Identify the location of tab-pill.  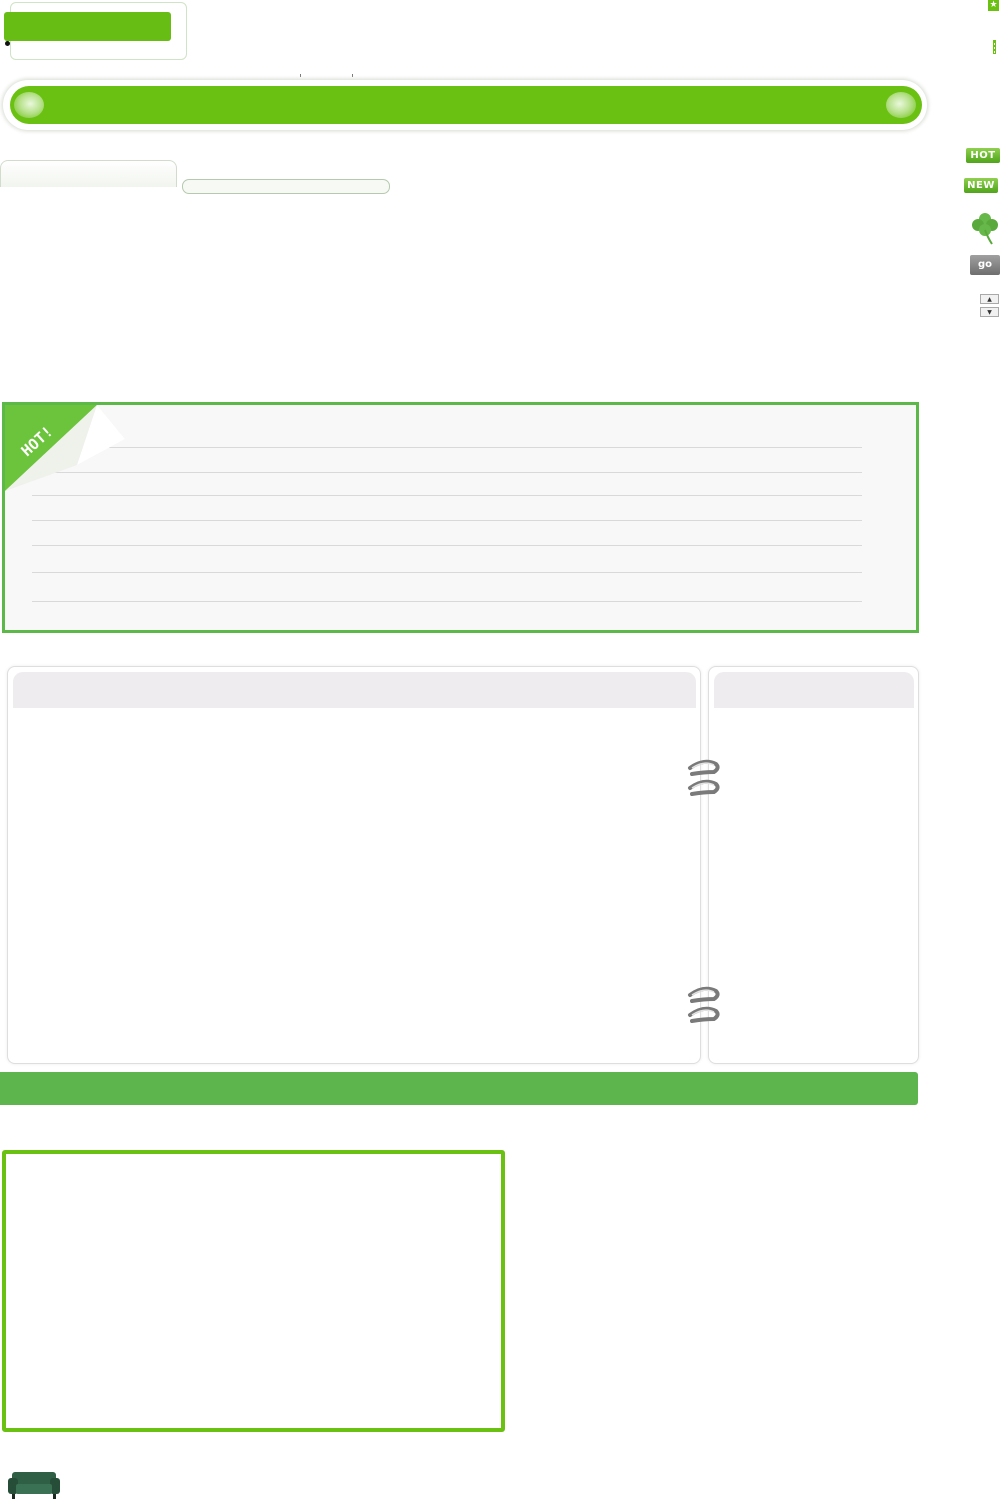
(286, 186).